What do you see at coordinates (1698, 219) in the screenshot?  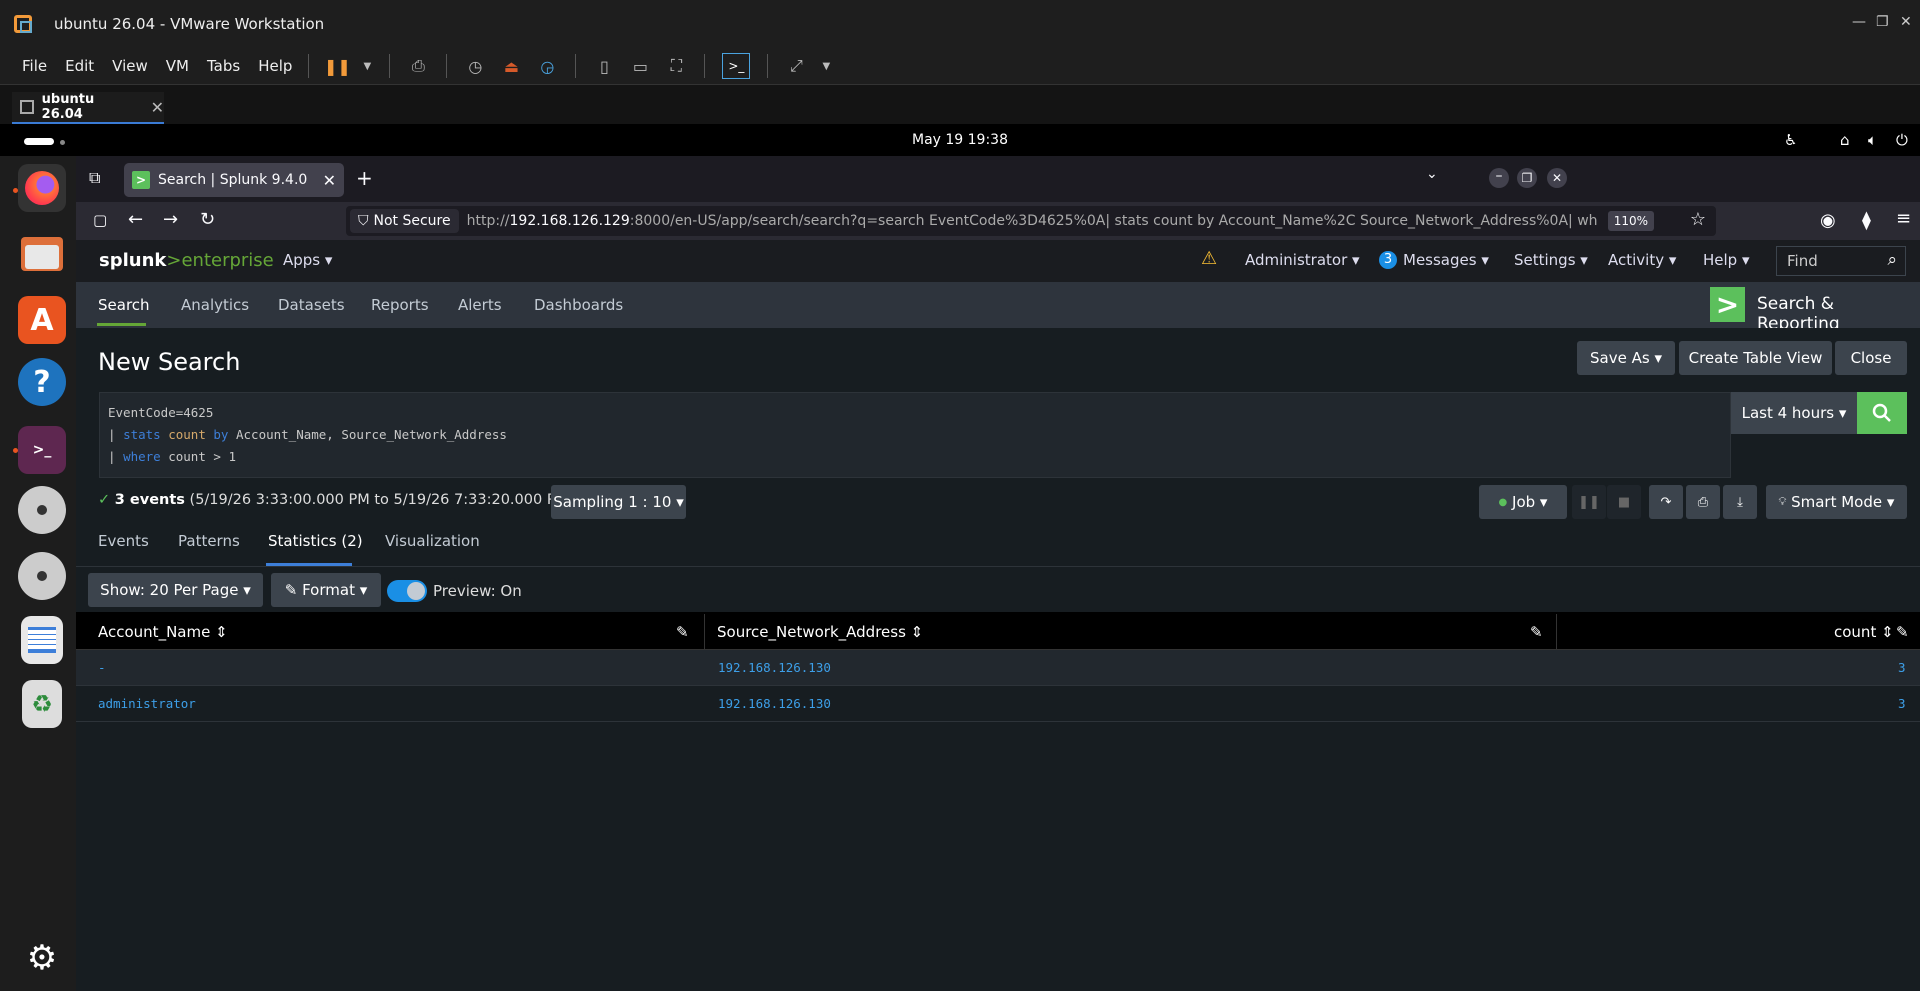 I see `bookmark-star-icon: ☆` at bounding box center [1698, 219].